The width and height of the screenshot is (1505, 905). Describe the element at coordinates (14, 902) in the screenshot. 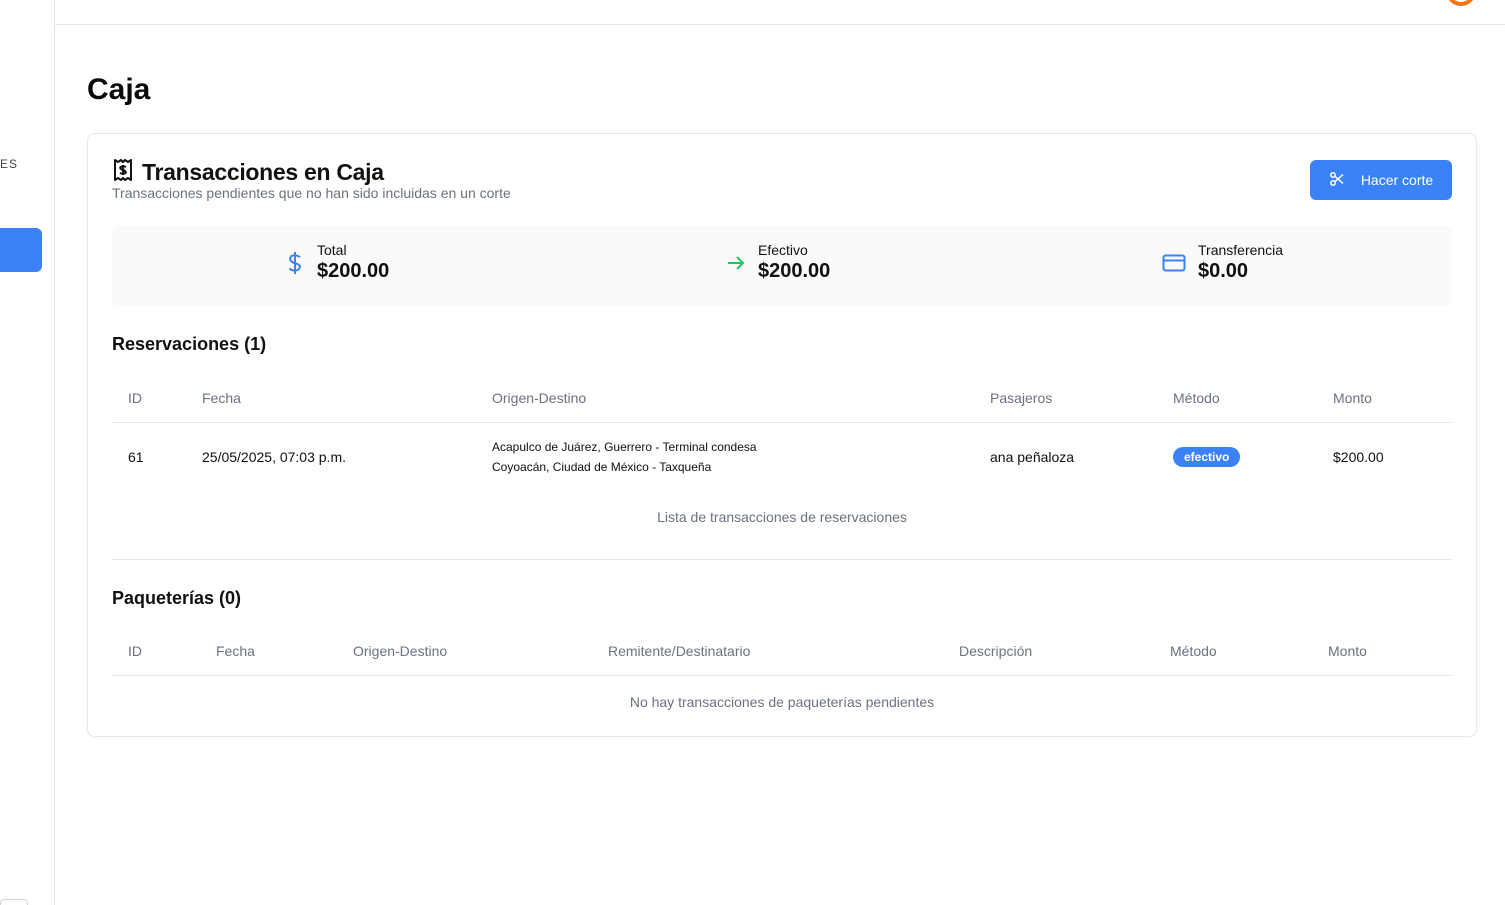

I see `sidebar-collapse-button` at that location.